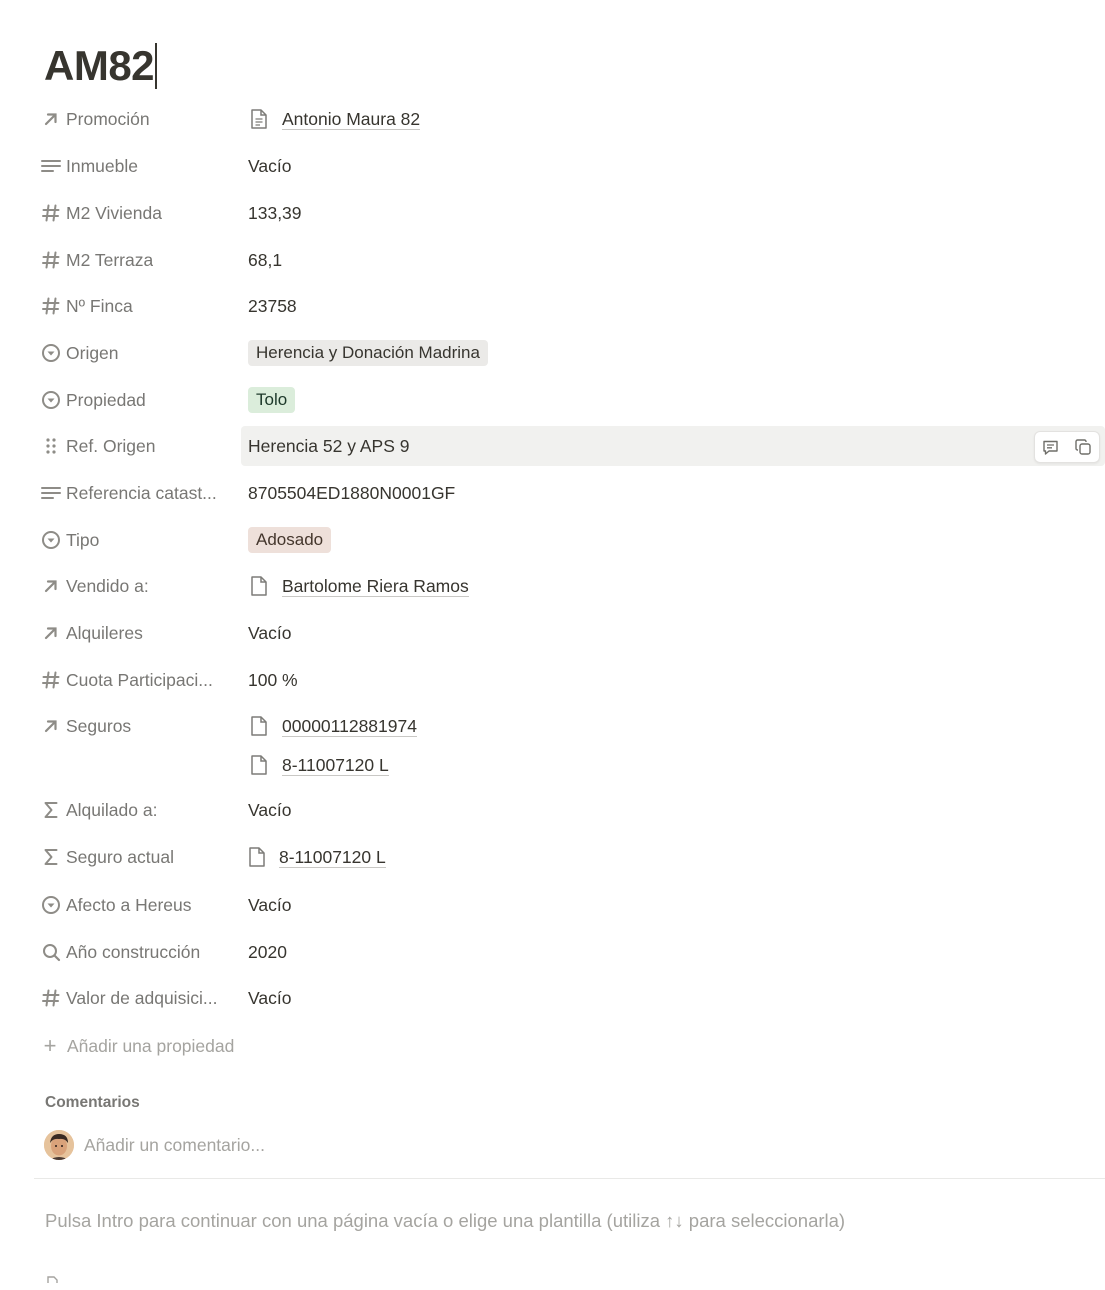 Image resolution: width=1105 pixels, height=1290 pixels. Describe the element at coordinates (112, 809) in the screenshot. I see `property-label: Alquilado a:` at that location.